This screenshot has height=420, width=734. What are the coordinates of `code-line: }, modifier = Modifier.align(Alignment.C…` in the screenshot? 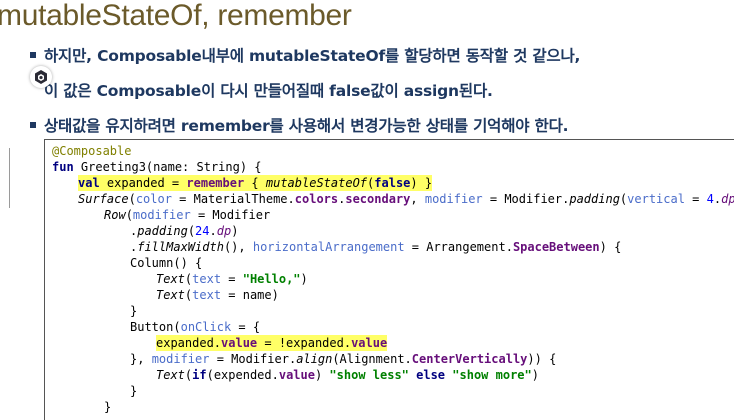 It's located at (343, 359).